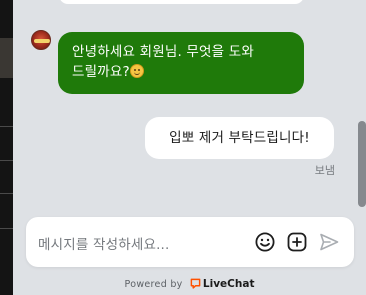  I want to click on agent-message-text-line1: 안녕하세요 회원님. 무엇을 도와, so click(163, 52).